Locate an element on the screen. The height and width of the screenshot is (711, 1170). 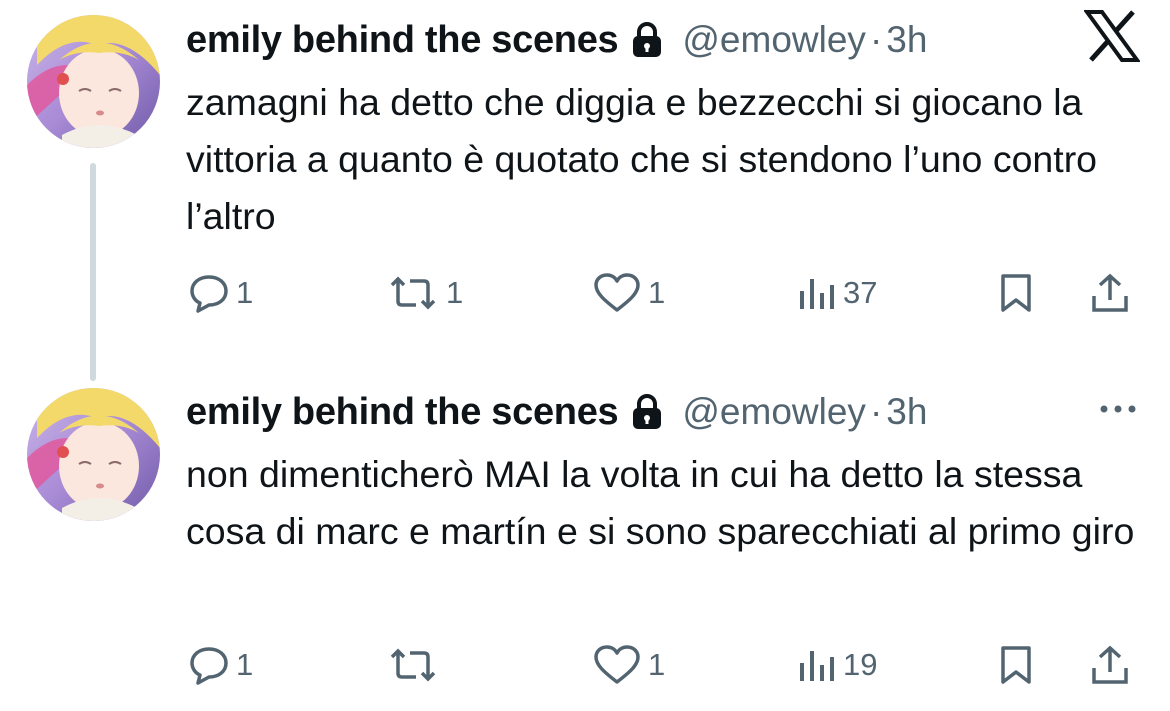
view-count: 37 is located at coordinates (860, 292).